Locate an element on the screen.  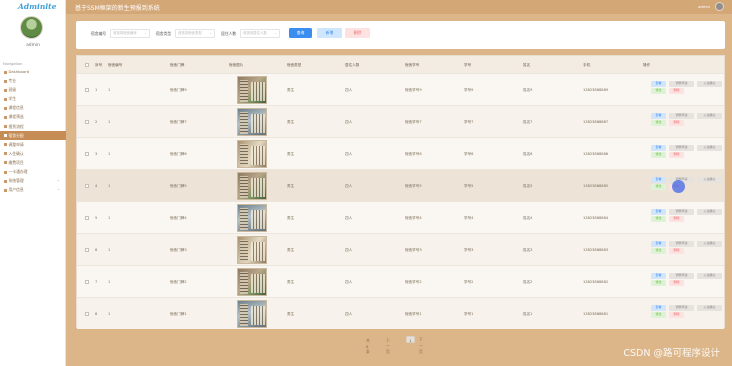
sidebar-item-0: Dashboard is located at coordinates (33, 71).